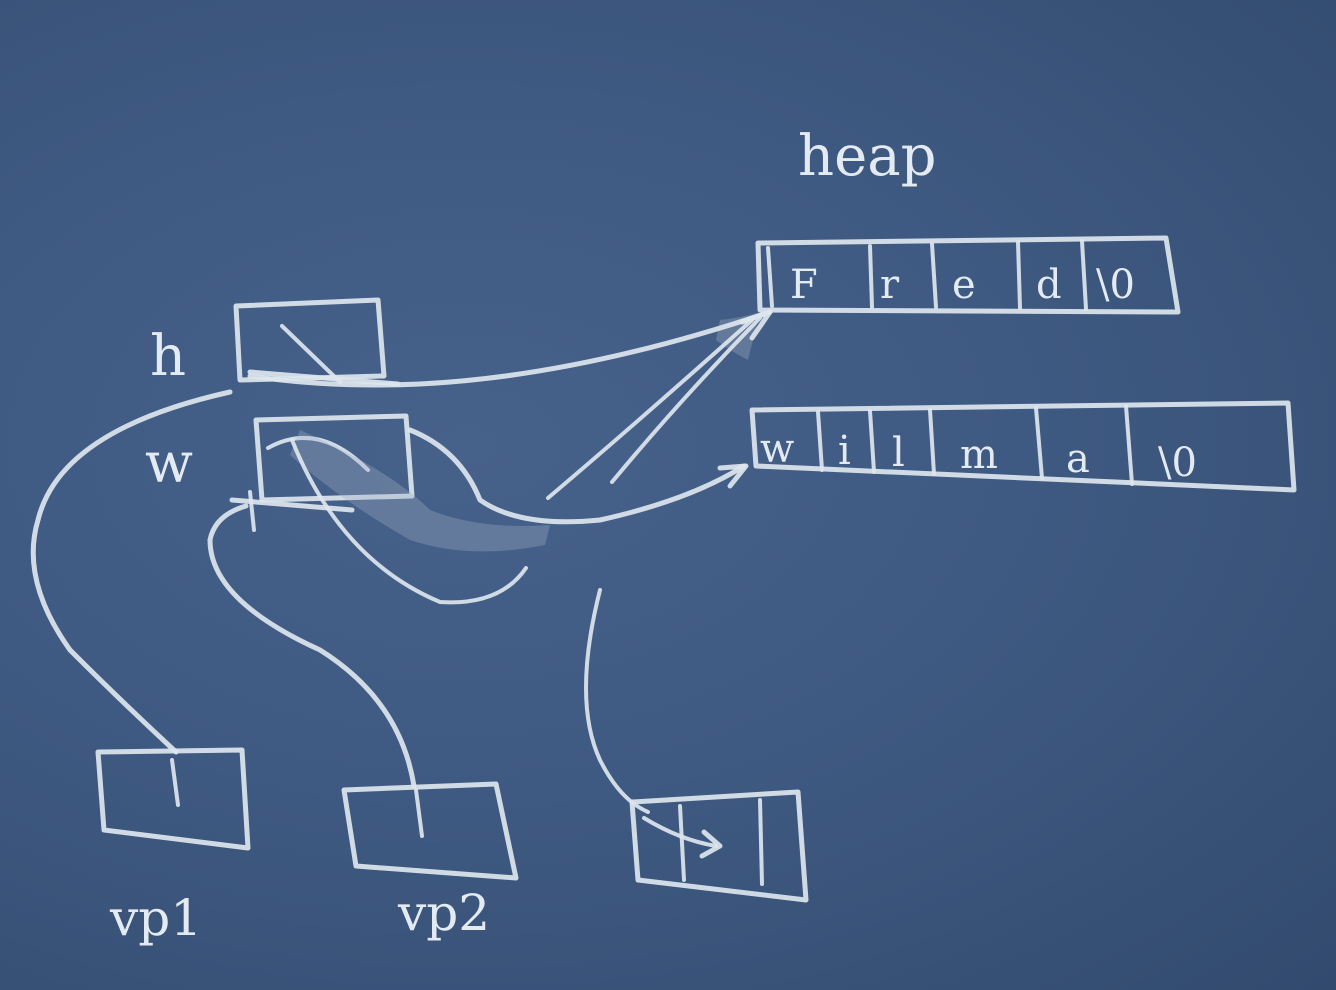 This screenshot has height=990, width=1336. Describe the element at coordinates (964, 285) in the screenshot. I see `fred-cell: e` at that location.